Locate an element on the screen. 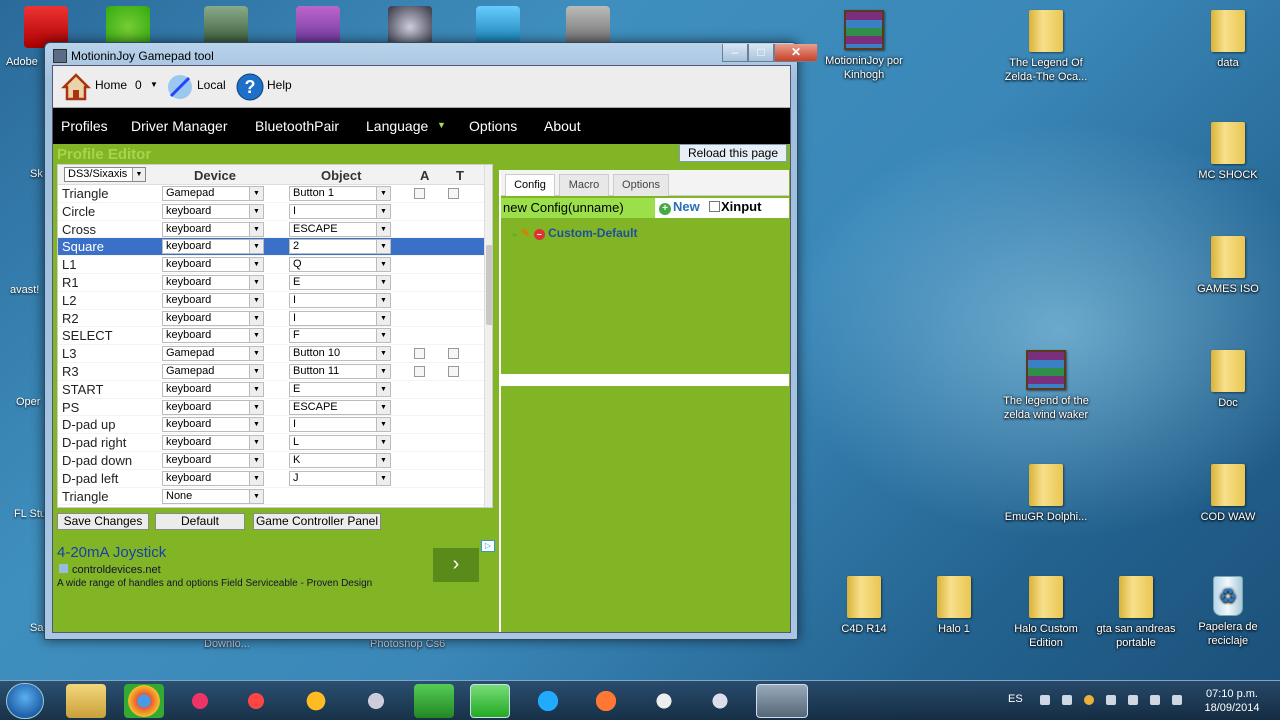 The height and width of the screenshot is (720, 1280). desktop-icon-data: data is located at coordinates (1228, 40).